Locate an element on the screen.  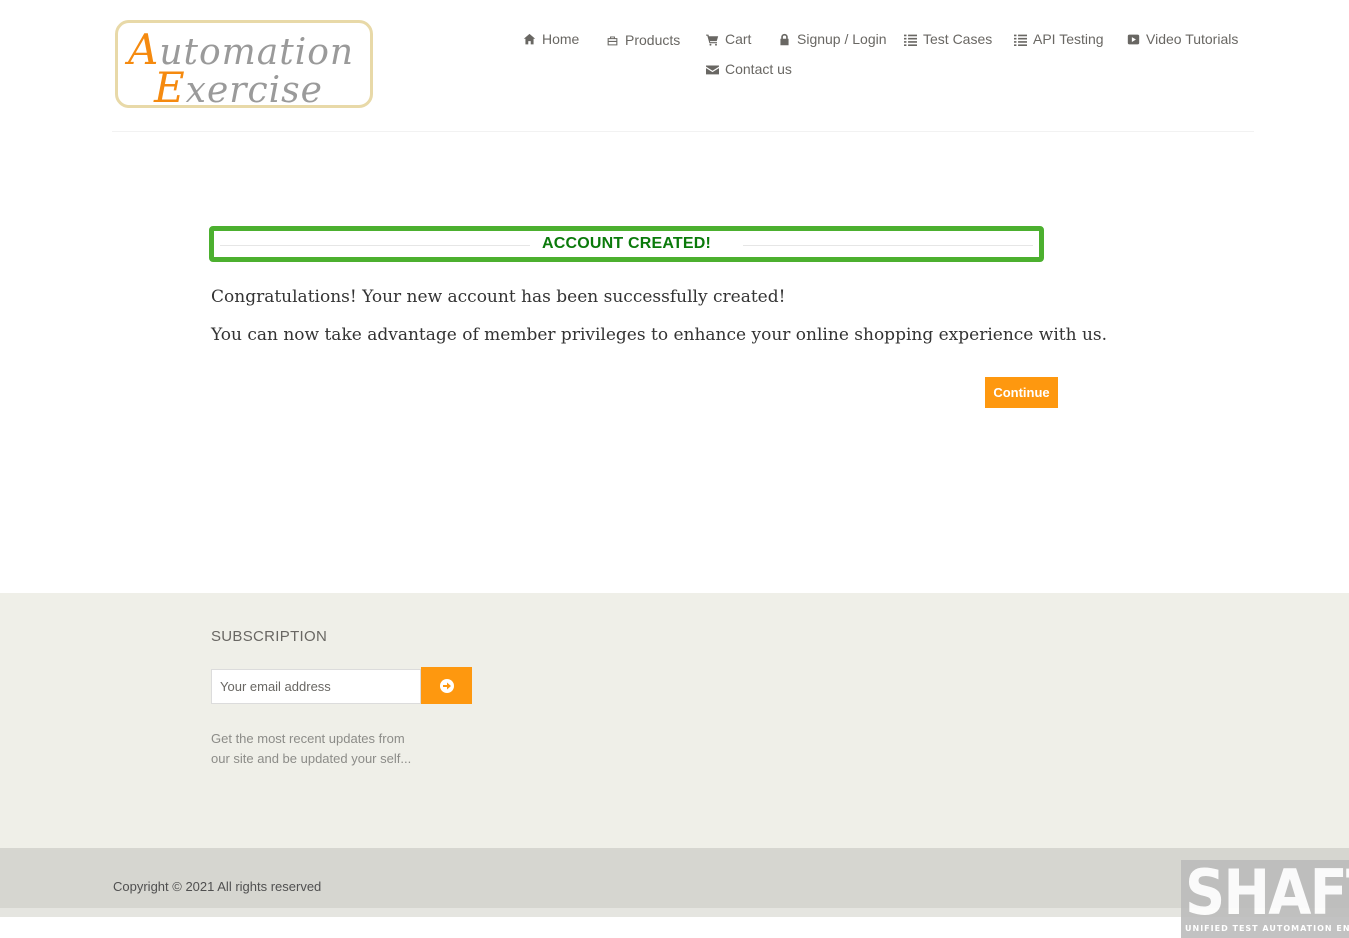
site-logo: Automation Exercise is located at coordinates (244, 66).